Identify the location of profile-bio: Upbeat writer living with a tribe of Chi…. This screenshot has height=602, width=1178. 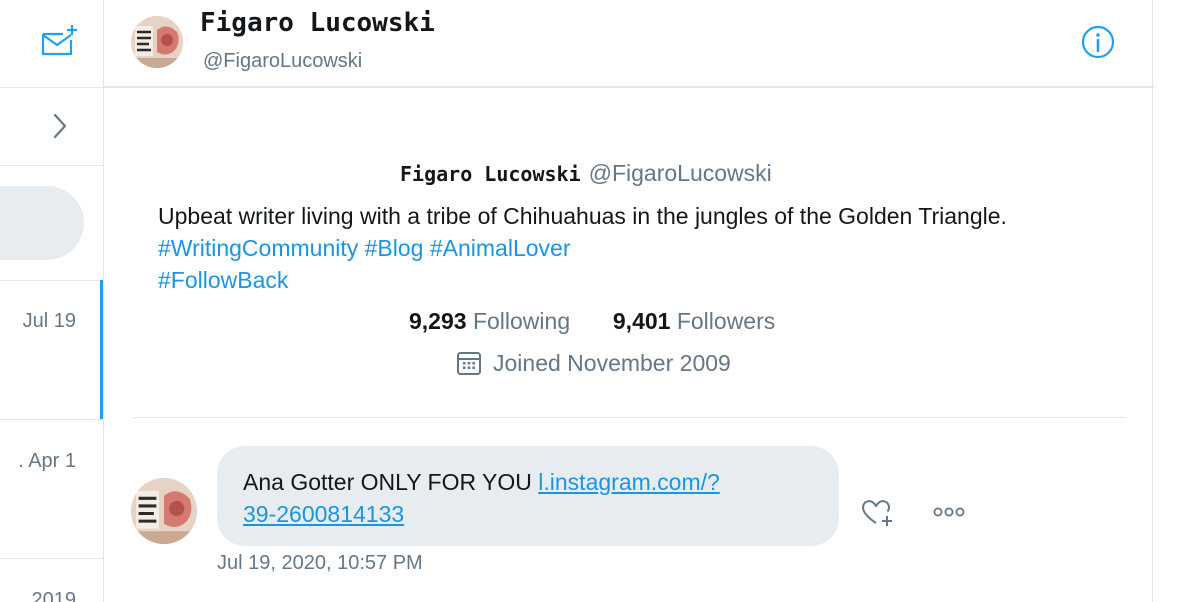
(638, 248).